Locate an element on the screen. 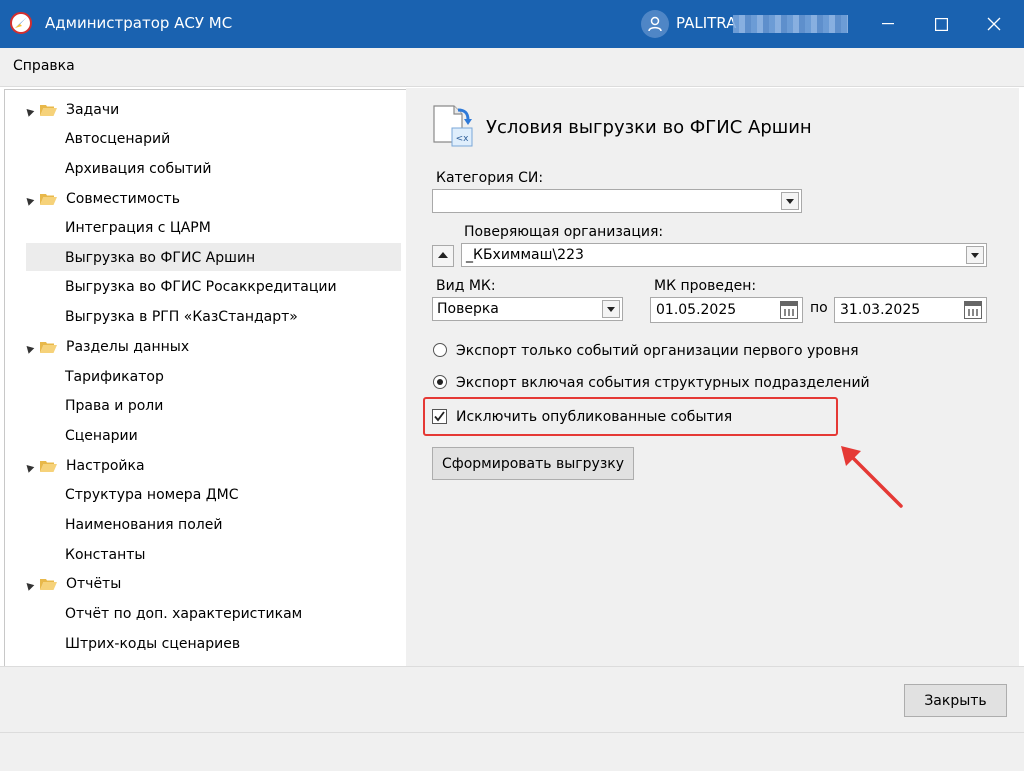 This screenshot has height=771, width=1024. close-button: Закрыть is located at coordinates (955, 700).